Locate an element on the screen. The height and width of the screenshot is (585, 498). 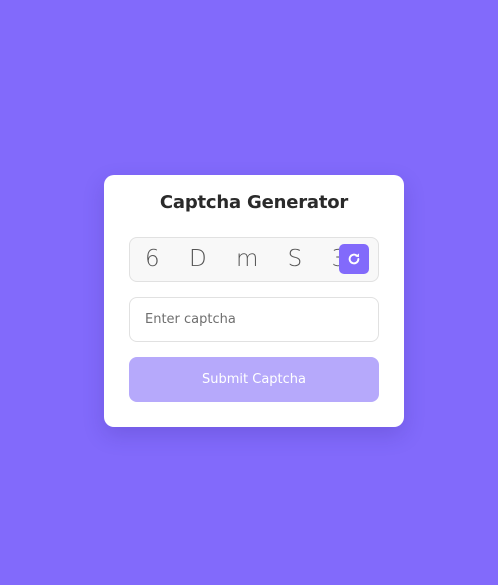
card-title: Captcha Generator is located at coordinates (254, 202).